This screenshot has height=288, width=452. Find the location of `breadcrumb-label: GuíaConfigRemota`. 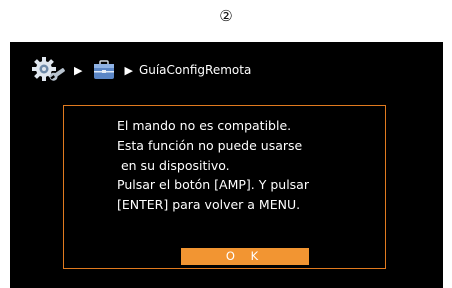

breadcrumb-label: GuíaConfigRemota is located at coordinates (195, 70).